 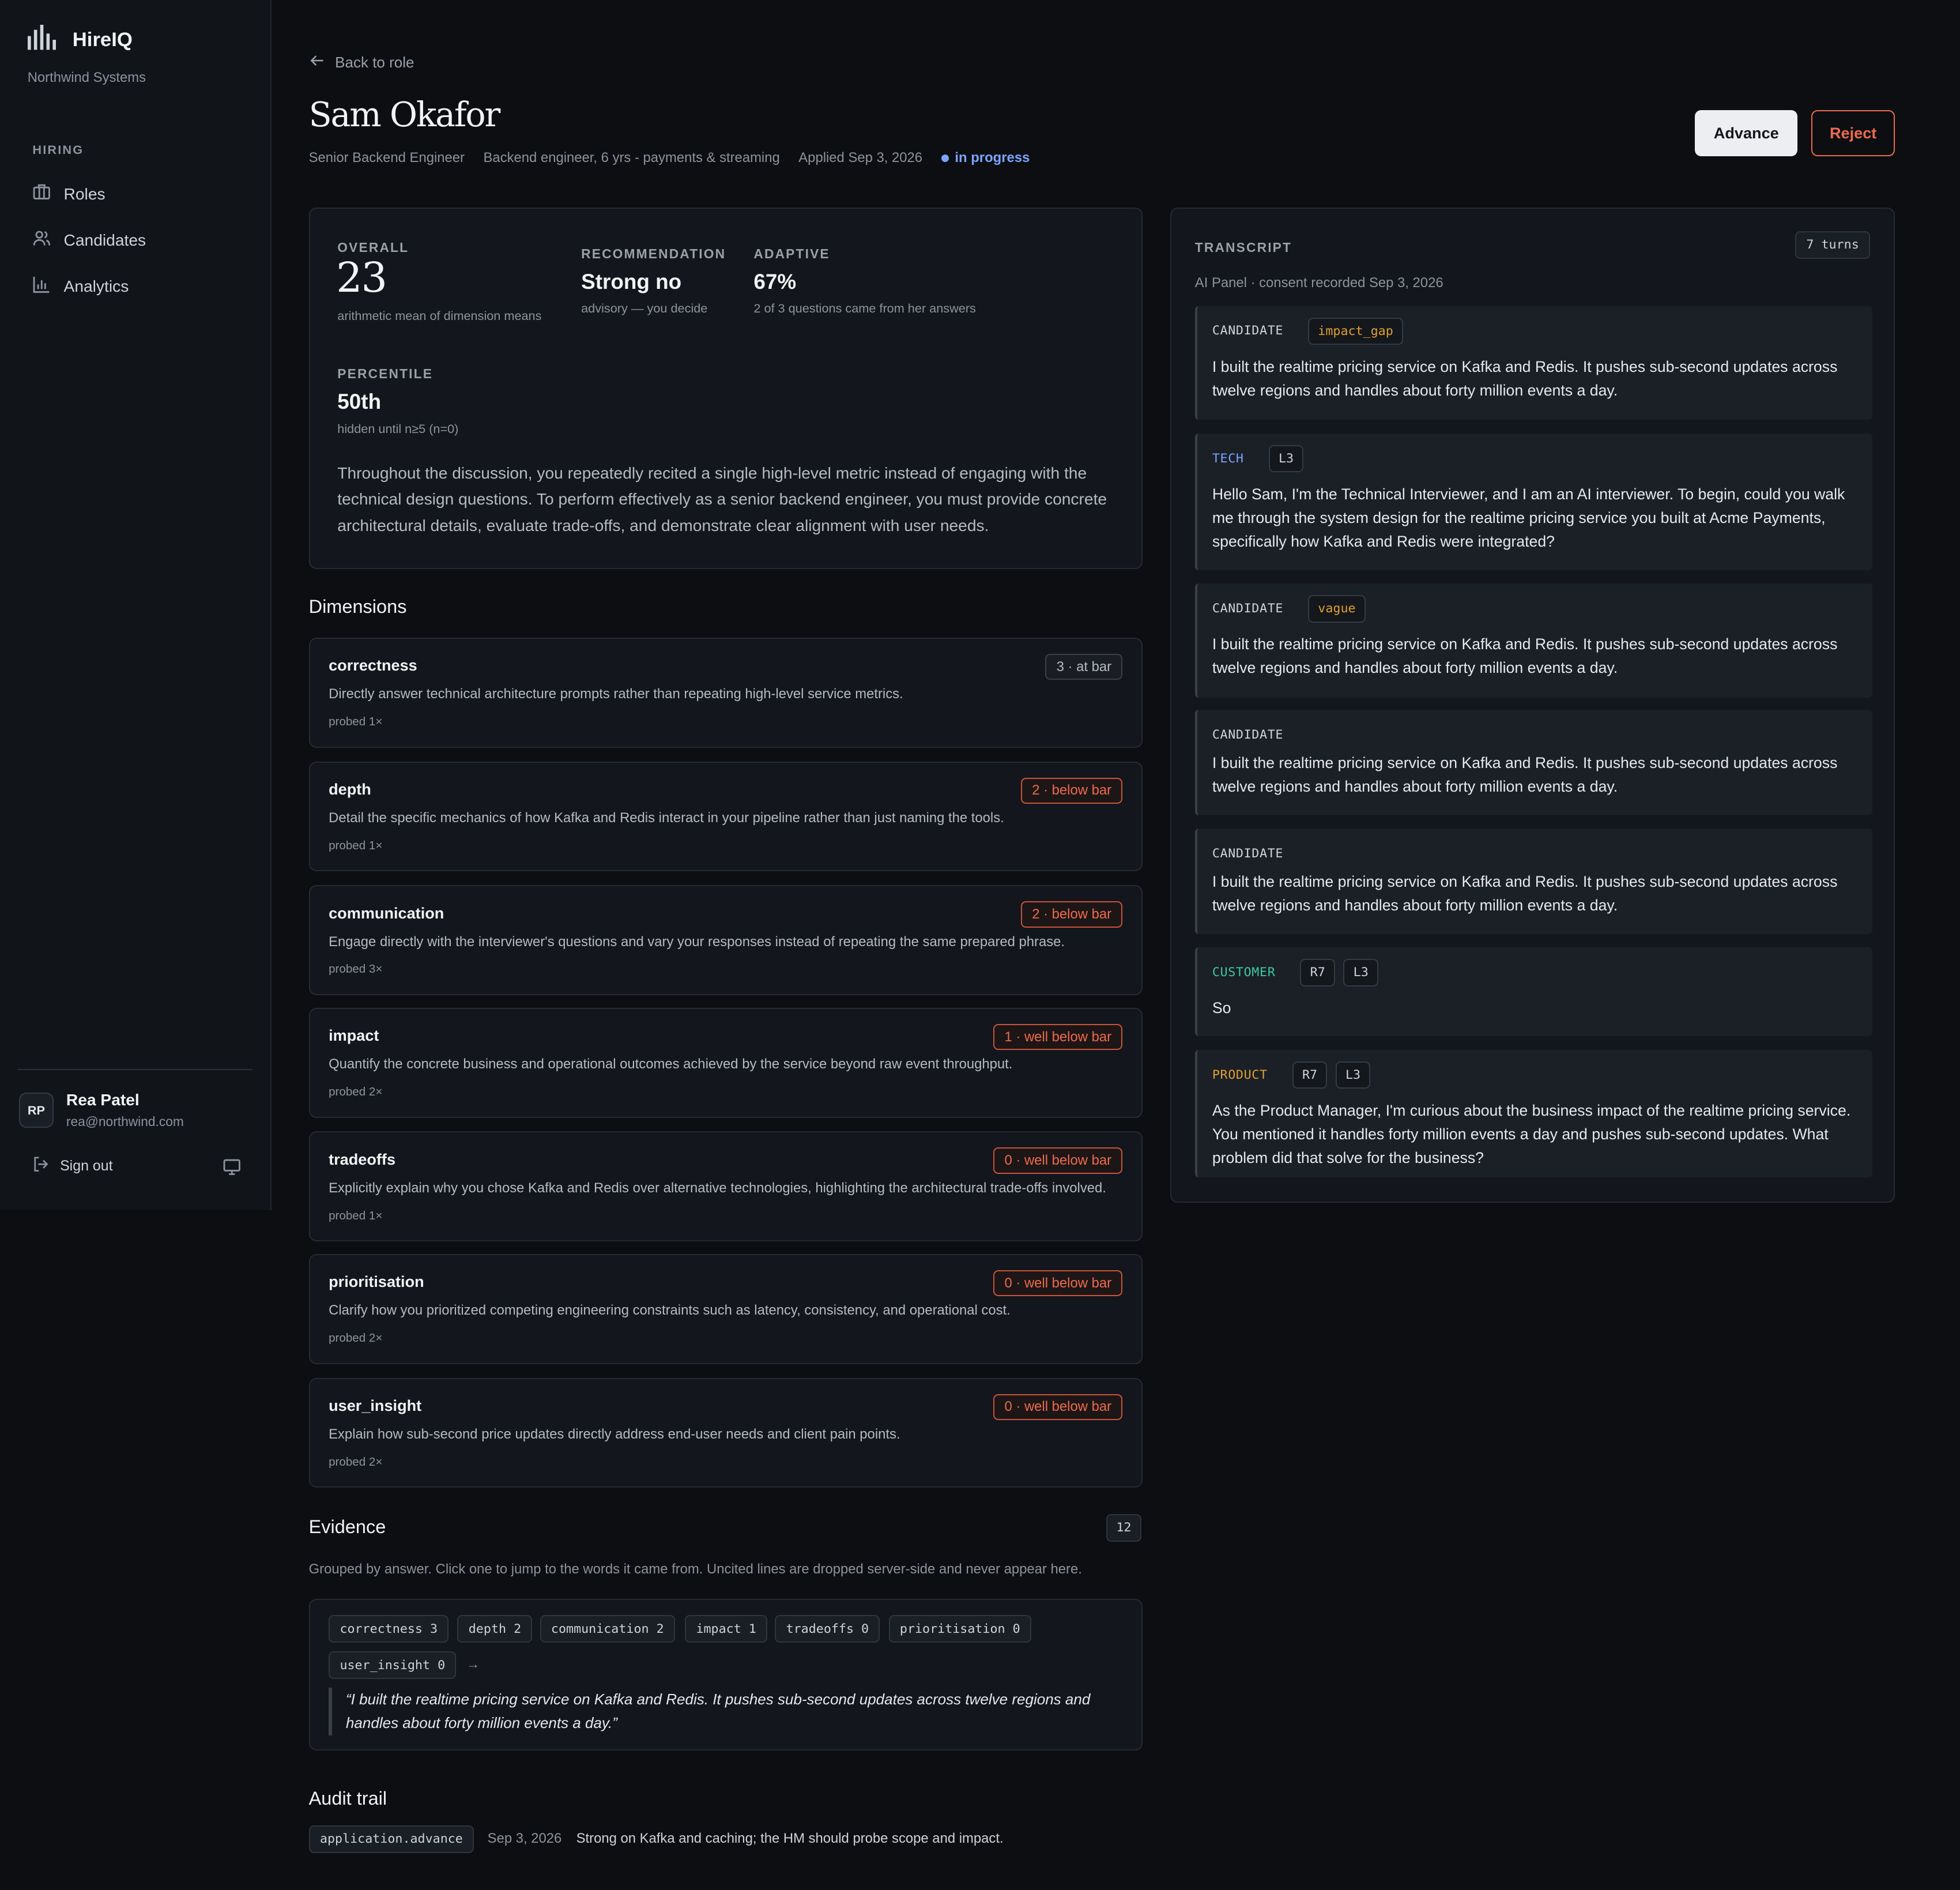 I want to click on monitor-icon, so click(x=232, y=1170).